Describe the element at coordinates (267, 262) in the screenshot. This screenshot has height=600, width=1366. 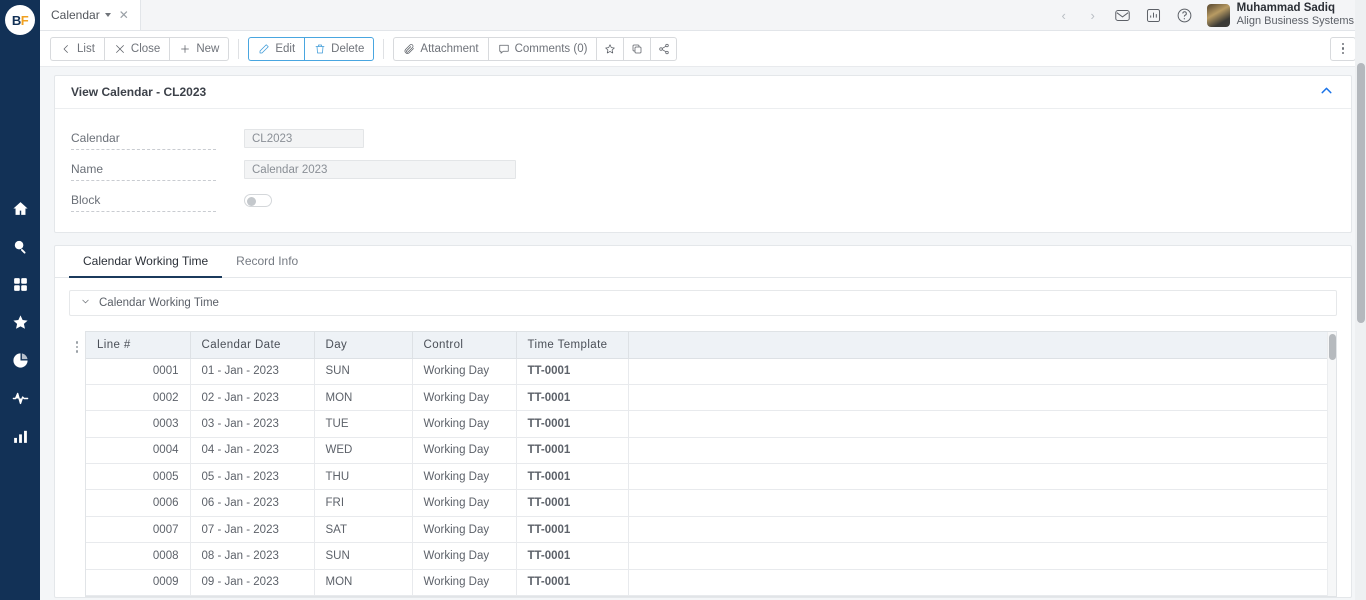
I see `tab-record-info: Record Info` at that location.